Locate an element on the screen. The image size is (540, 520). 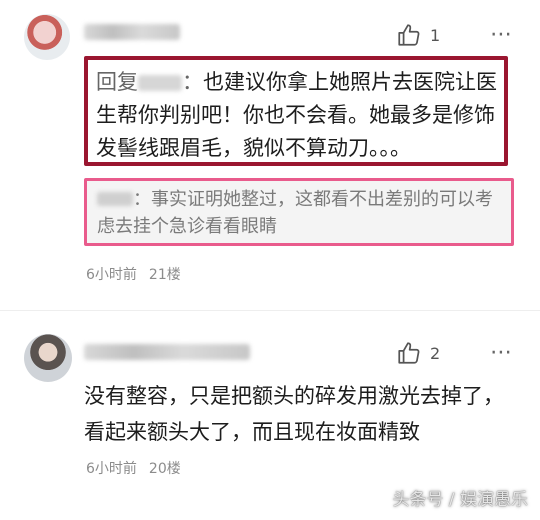
comment-meta: 6小时前 21楼 is located at coordinates (133, 274).